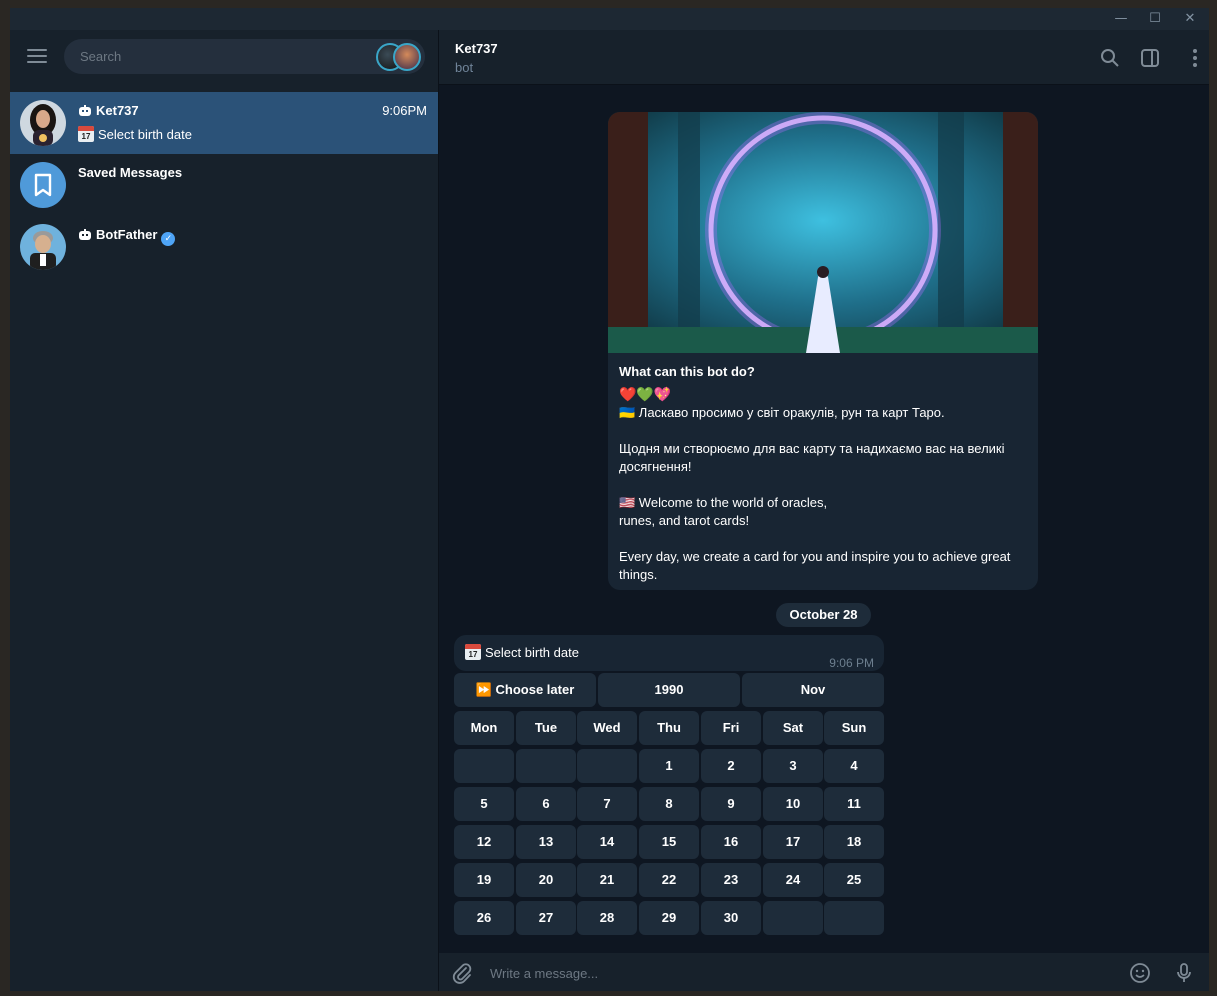  I want to click on emoji-line: ❤️💚💖, so click(645, 395).